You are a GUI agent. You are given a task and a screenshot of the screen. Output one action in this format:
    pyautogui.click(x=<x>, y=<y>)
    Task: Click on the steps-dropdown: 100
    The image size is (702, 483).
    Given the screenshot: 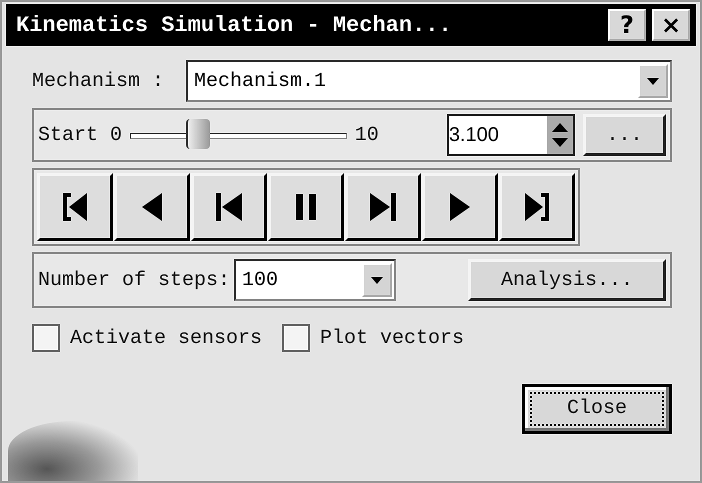 What is the action you would take?
    pyautogui.click(x=315, y=280)
    